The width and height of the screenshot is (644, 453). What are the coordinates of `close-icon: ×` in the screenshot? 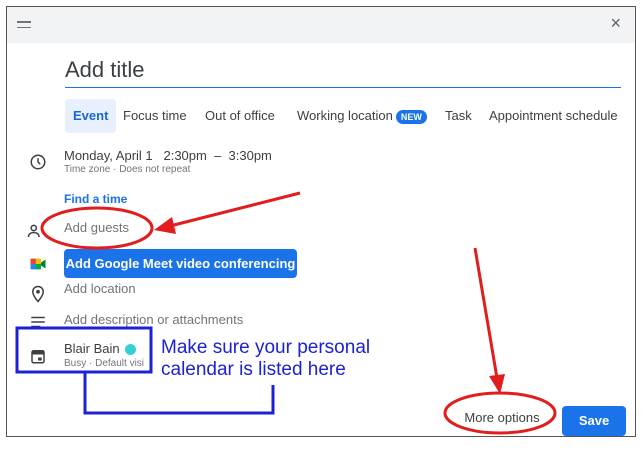 It's located at (615, 23).